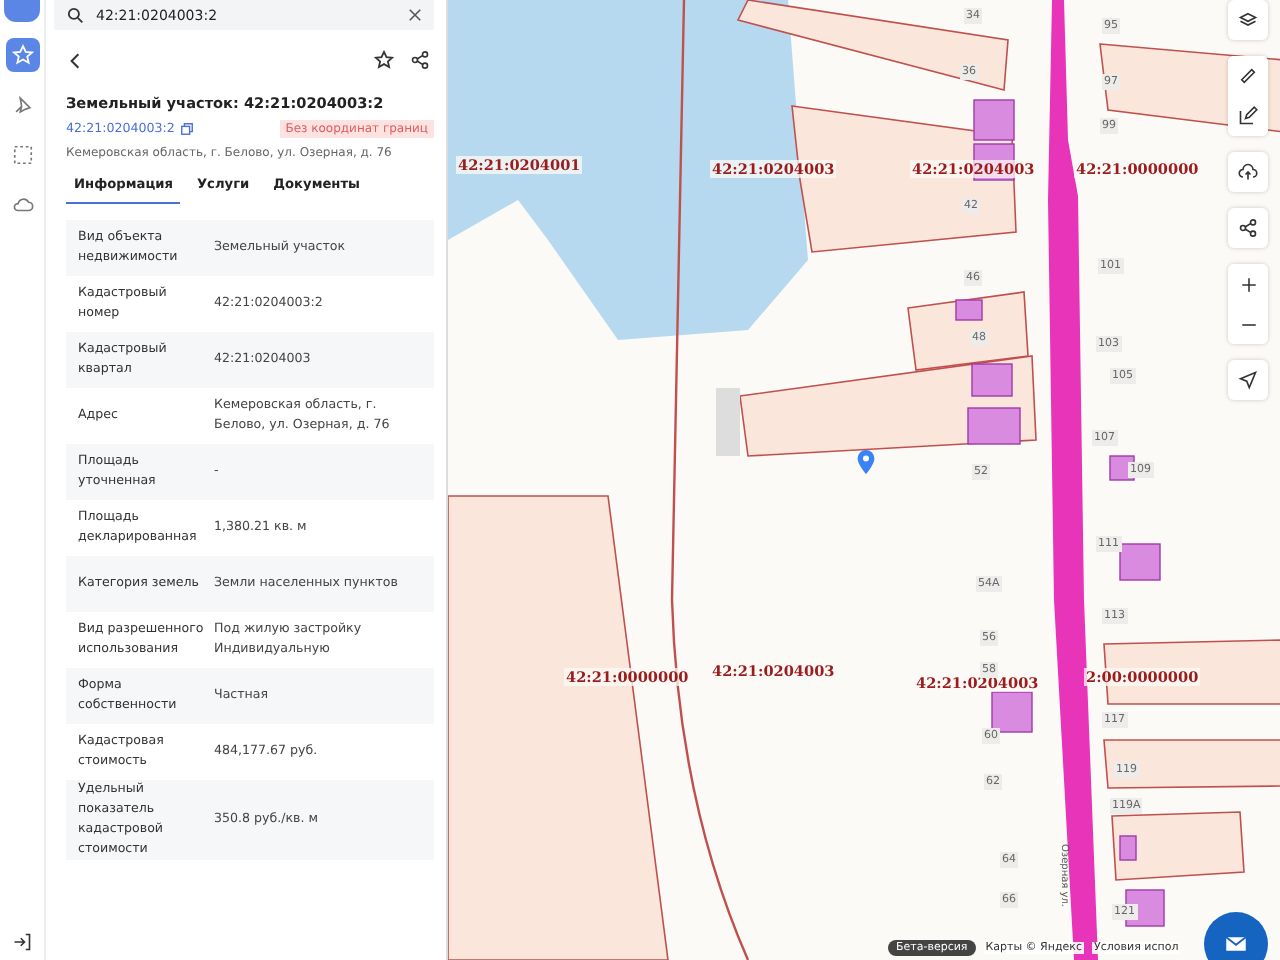 The image size is (1280, 960). What do you see at coordinates (866, 462) in the screenshot?
I see `location-pin-icon` at bounding box center [866, 462].